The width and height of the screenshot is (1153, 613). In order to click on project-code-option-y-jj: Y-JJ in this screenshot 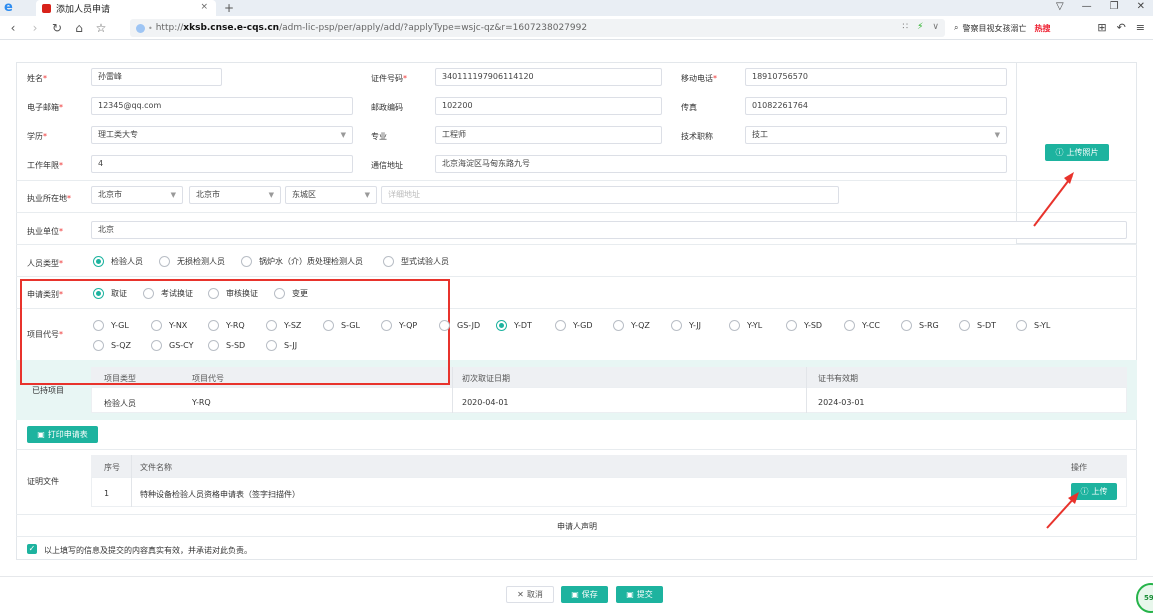, I will do `click(686, 325)`.